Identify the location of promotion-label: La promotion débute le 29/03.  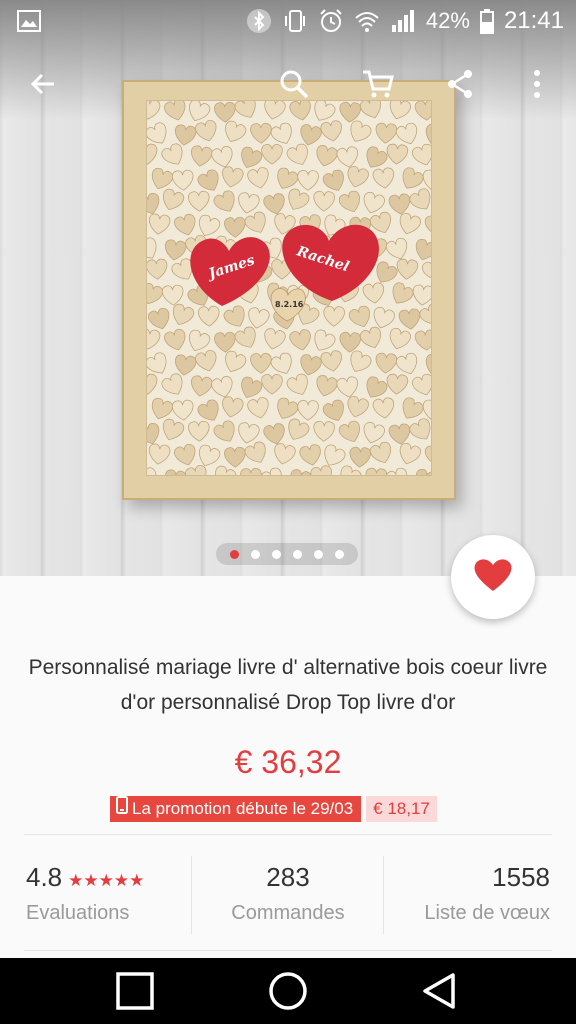
(236, 809).